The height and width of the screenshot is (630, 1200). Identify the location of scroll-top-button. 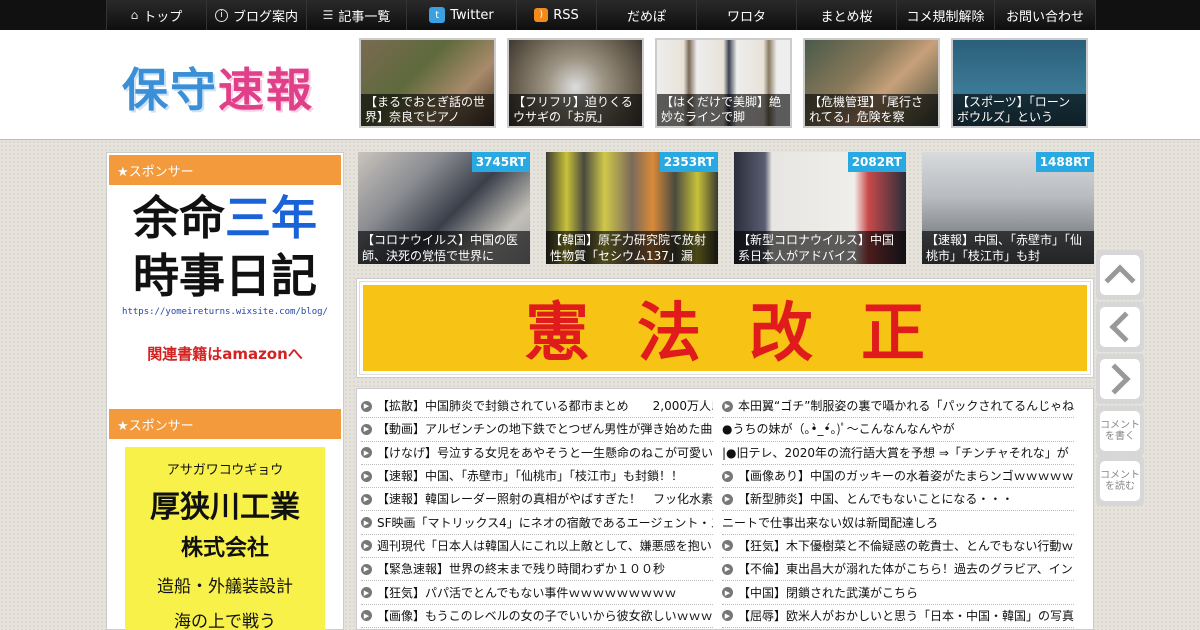
(1120, 275).